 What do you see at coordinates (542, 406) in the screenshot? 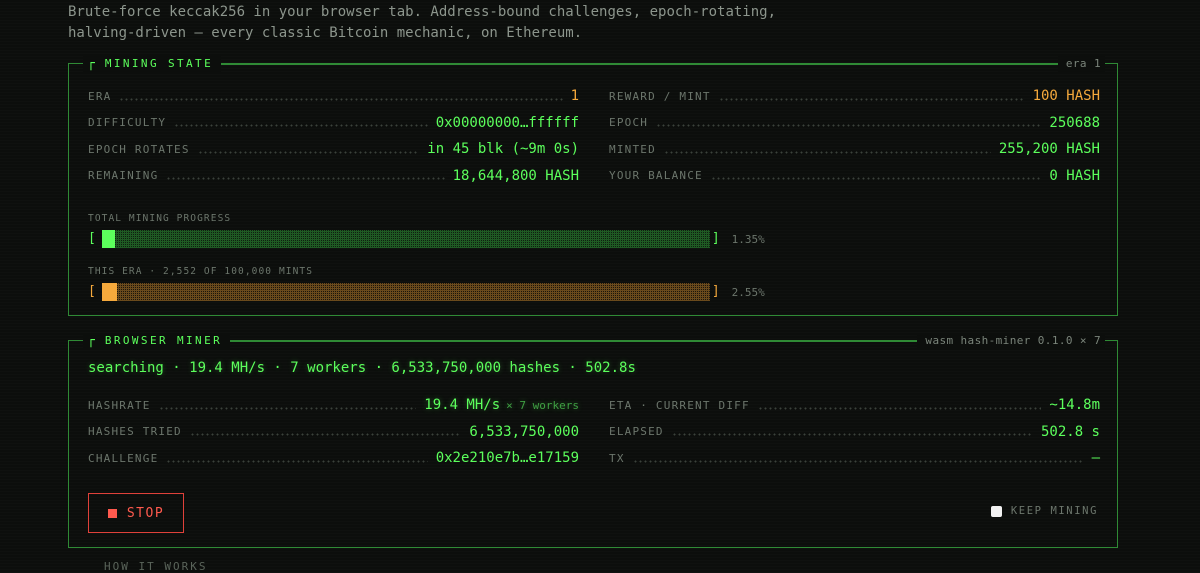
I see `hashrate-workers: × 7 workers` at bounding box center [542, 406].